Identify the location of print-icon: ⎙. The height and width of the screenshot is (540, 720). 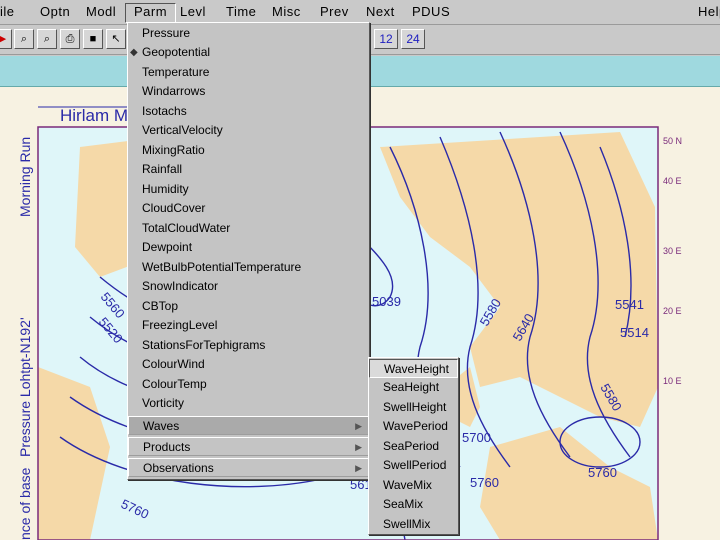
(70, 39).